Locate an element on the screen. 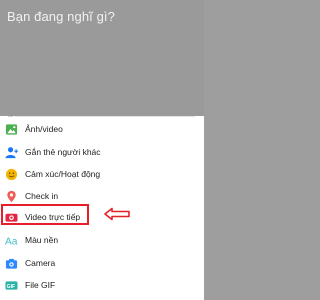  camera-icon is located at coordinates (11, 263).